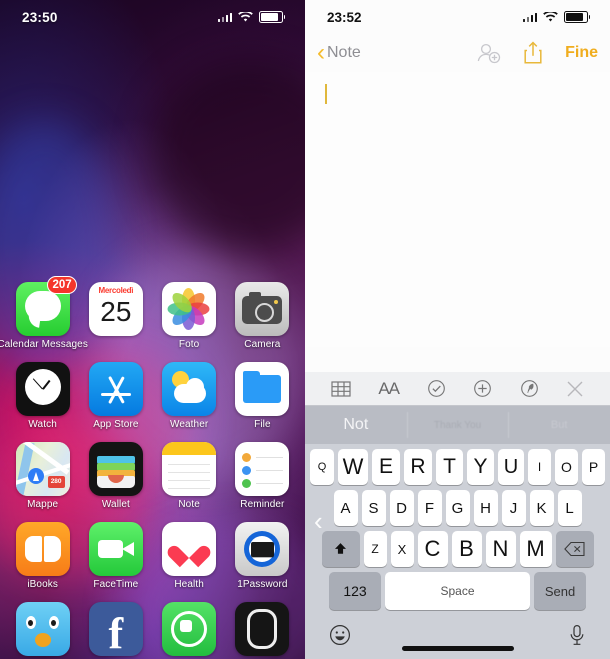  I want to click on app-label: FaceTime, so click(116, 584).